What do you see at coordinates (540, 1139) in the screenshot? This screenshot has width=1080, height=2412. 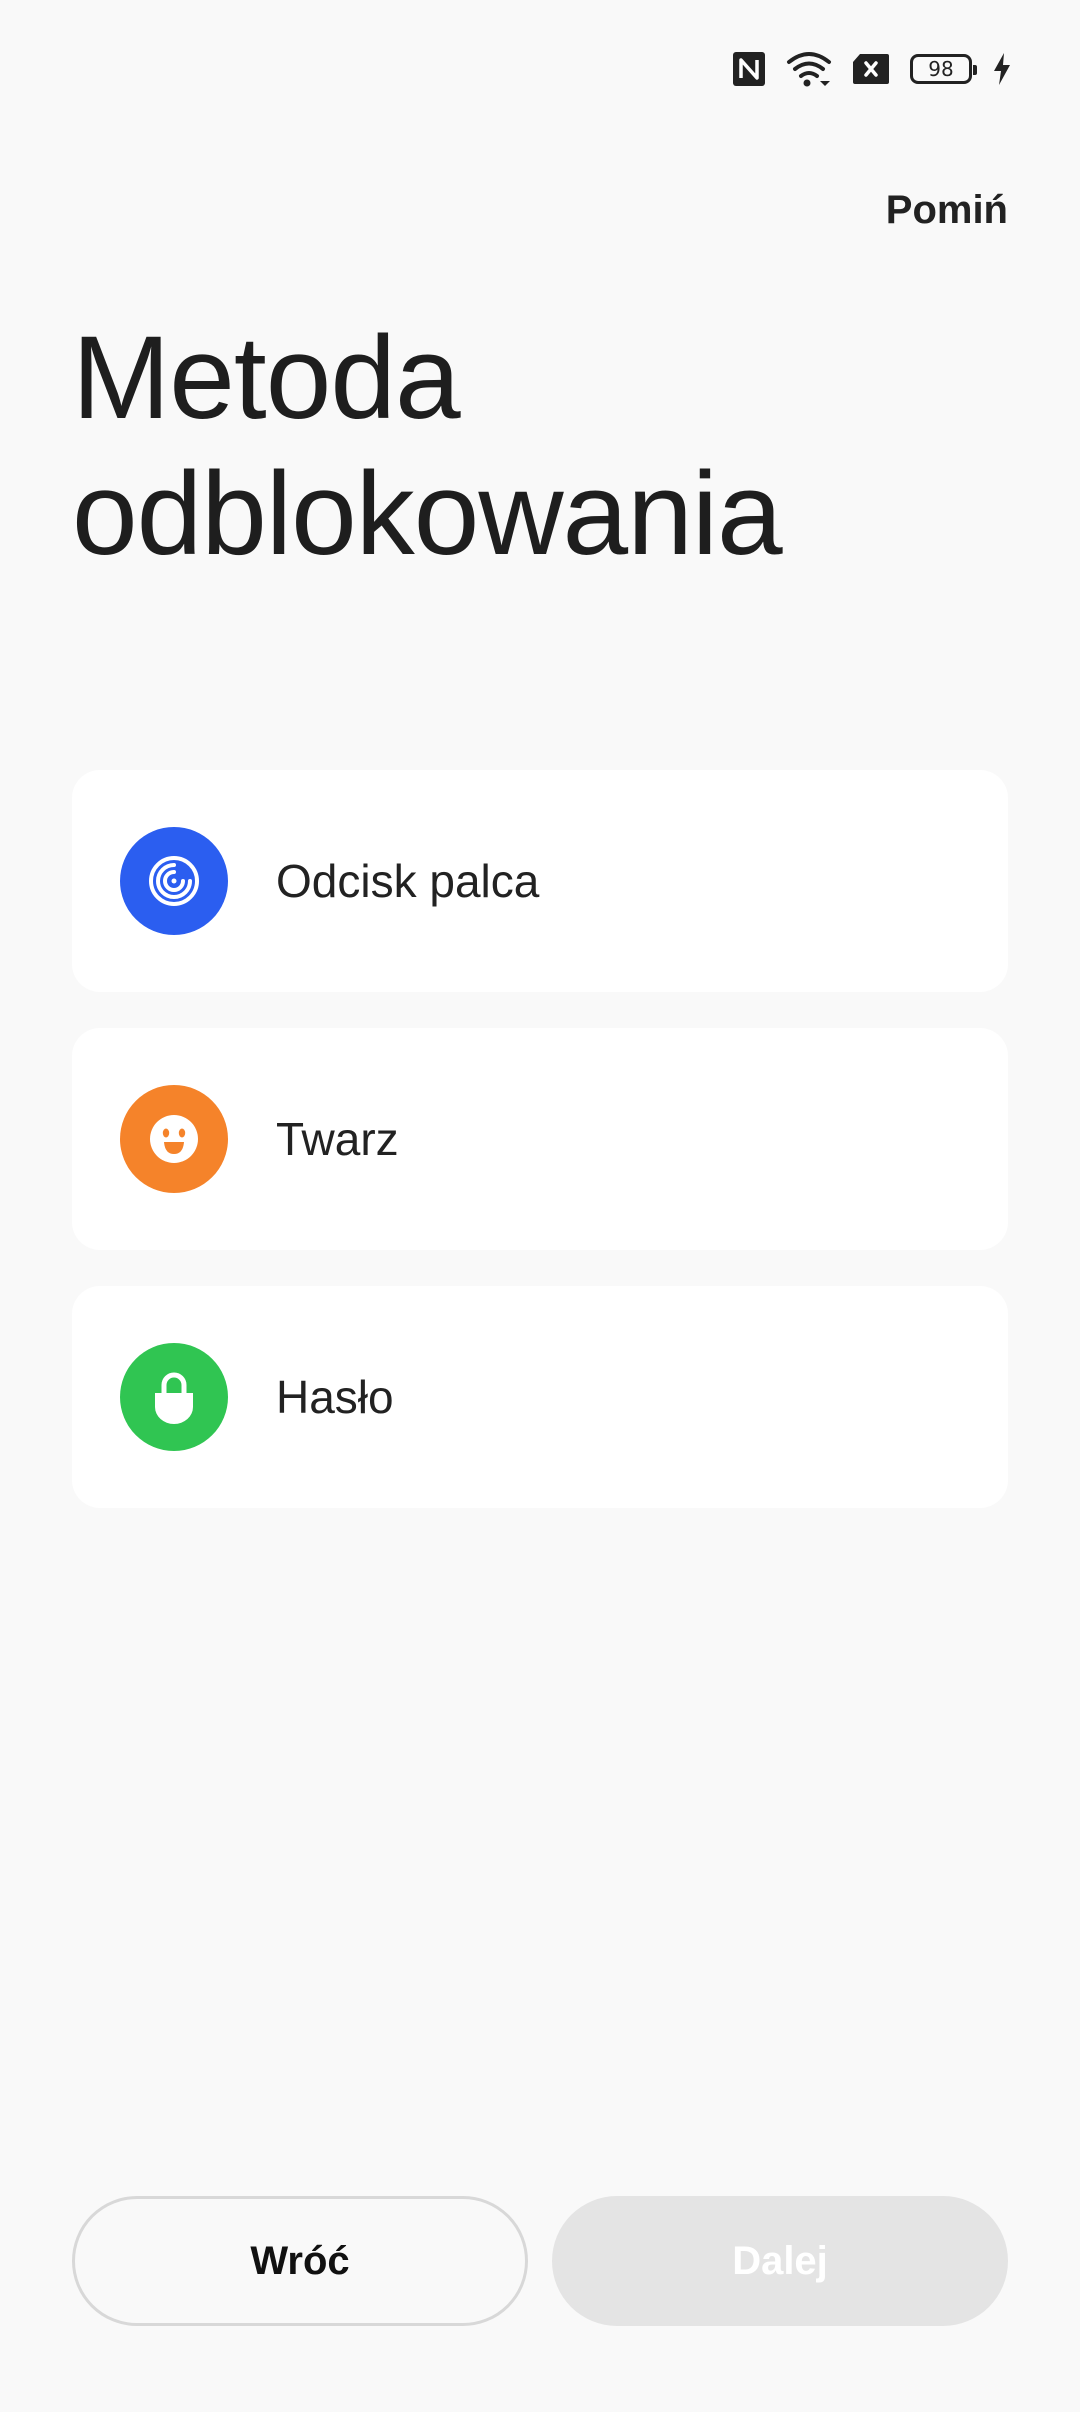 I see `option-face: Twarz` at bounding box center [540, 1139].